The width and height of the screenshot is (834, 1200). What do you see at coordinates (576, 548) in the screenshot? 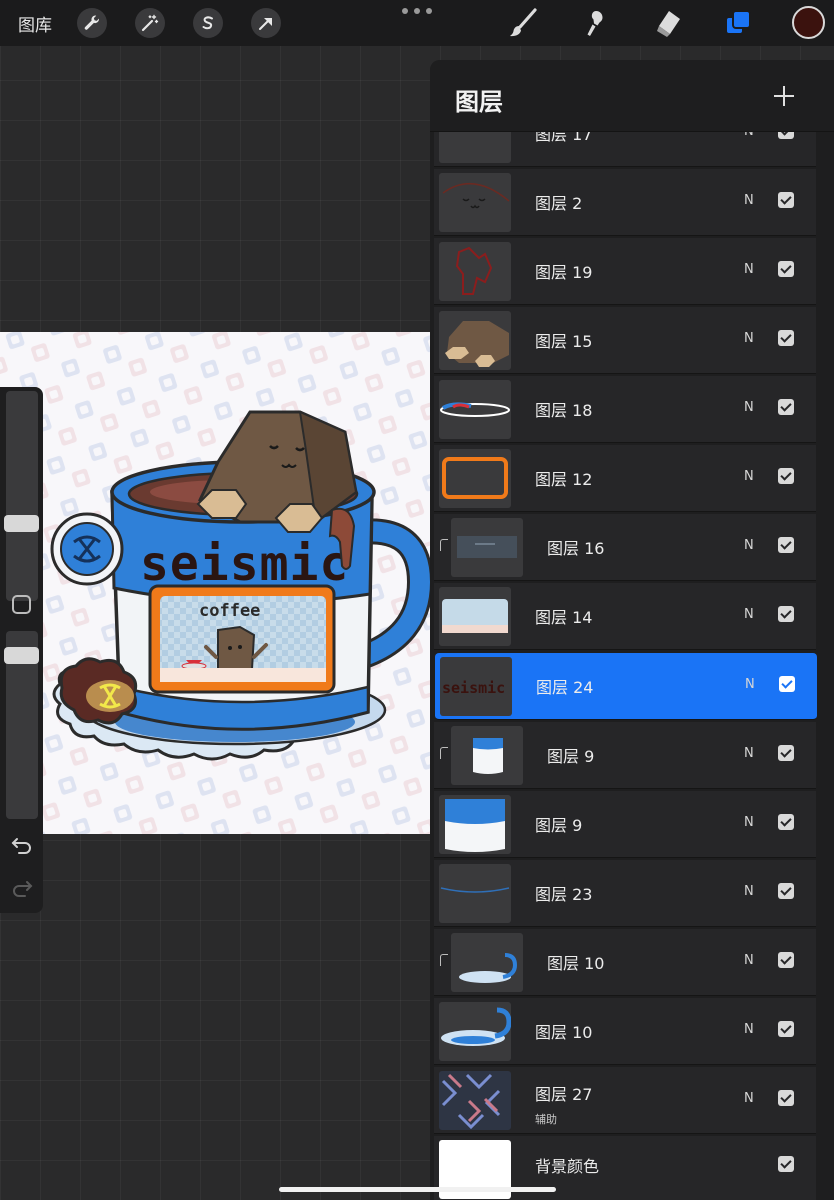
I see `layer-name: 图层 16` at bounding box center [576, 548].